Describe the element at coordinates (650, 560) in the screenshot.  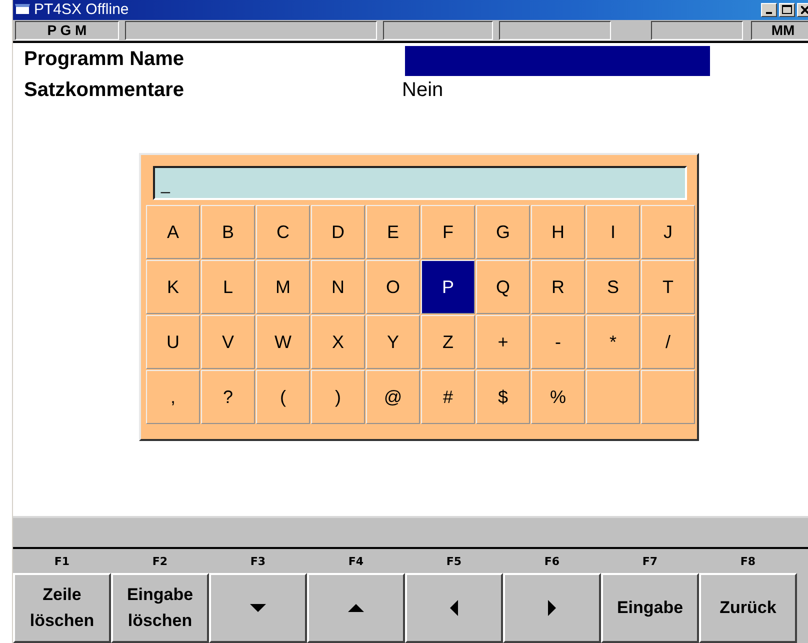
I see `function-key-label: F7` at that location.